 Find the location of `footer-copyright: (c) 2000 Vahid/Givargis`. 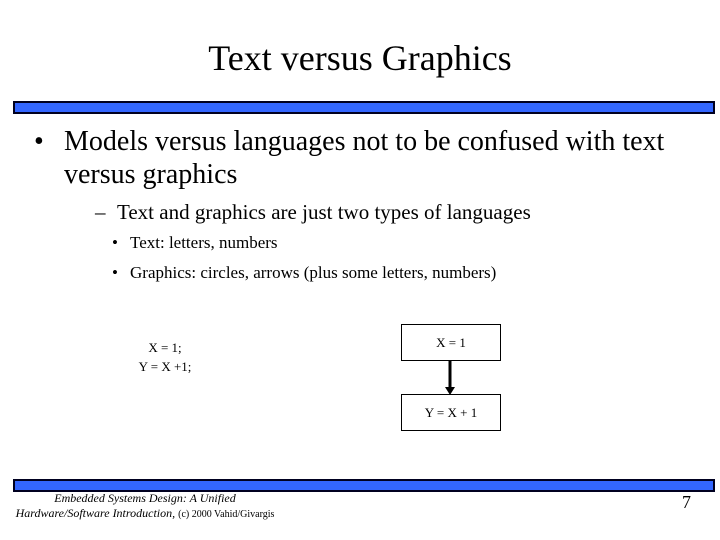

footer-copyright: (c) 2000 Vahid/Givargis is located at coordinates (226, 514).